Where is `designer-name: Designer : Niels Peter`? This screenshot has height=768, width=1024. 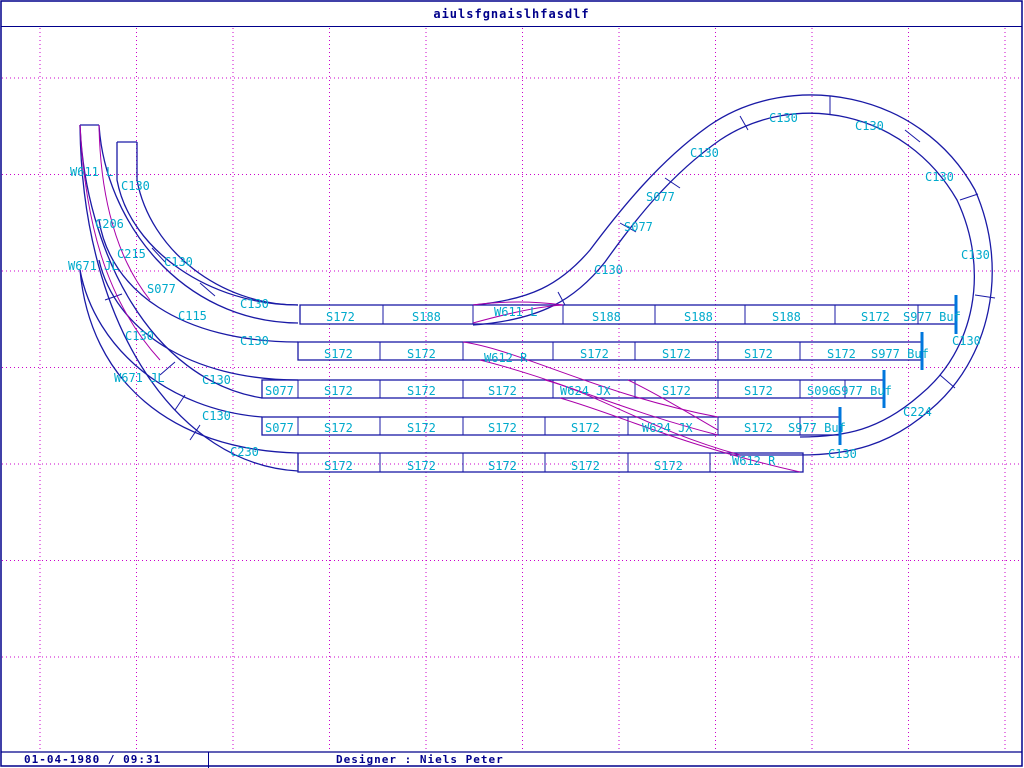
designer-name: Designer : Niels Peter is located at coordinates (420, 759).